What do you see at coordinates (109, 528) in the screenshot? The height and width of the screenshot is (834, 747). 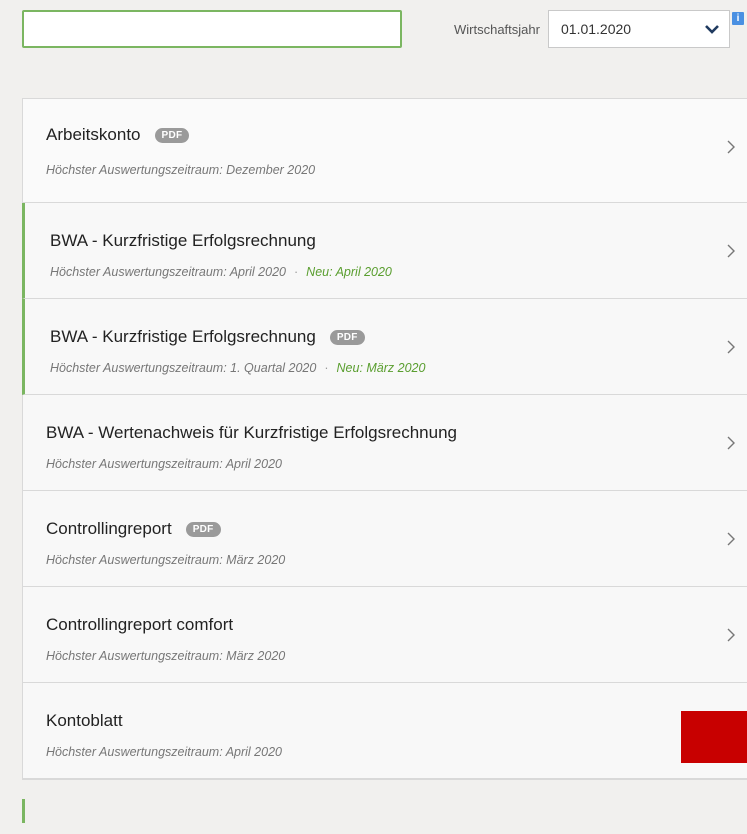 I see `report-title: Controllingreport` at bounding box center [109, 528].